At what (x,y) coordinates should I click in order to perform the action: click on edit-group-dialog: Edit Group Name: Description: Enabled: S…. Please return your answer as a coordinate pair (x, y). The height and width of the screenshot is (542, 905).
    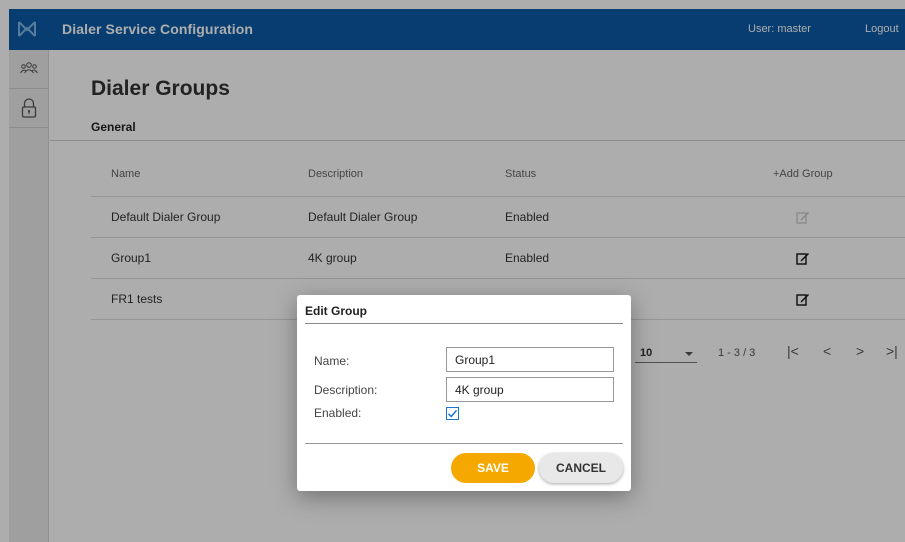
    Looking at the image, I should click on (464, 393).